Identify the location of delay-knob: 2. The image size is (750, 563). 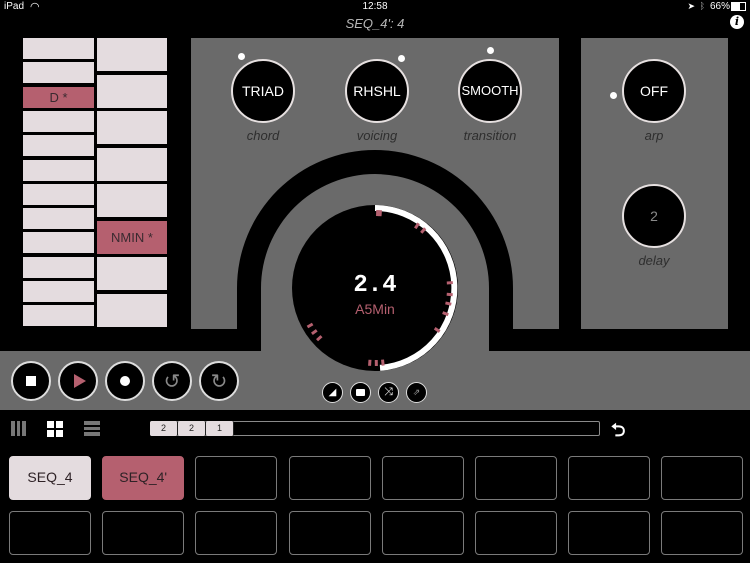
(654, 216).